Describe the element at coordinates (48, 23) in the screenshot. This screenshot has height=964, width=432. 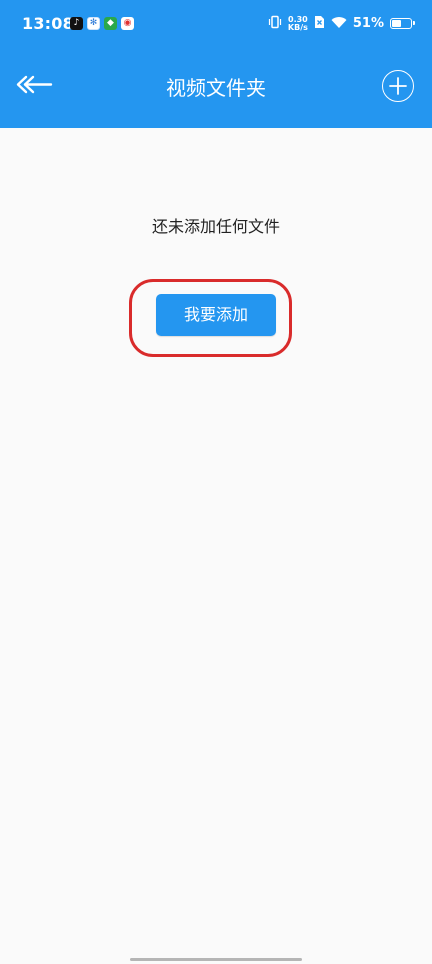
I see `status-time: 13:08` at that location.